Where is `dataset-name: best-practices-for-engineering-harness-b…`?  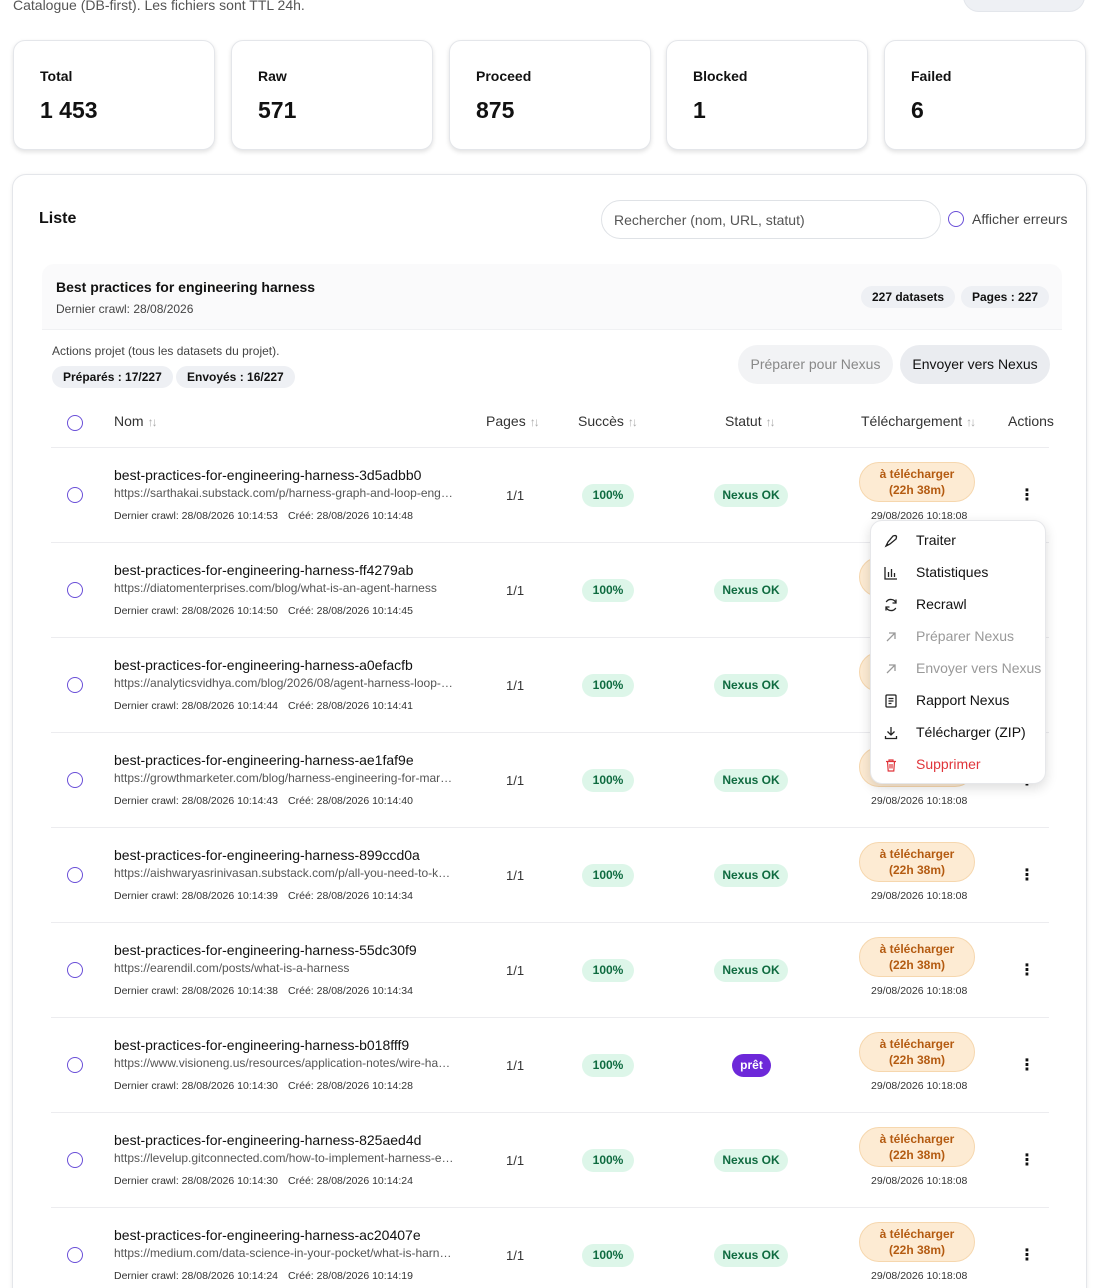 dataset-name: best-practices-for-engineering-harness-b… is located at coordinates (261, 1045).